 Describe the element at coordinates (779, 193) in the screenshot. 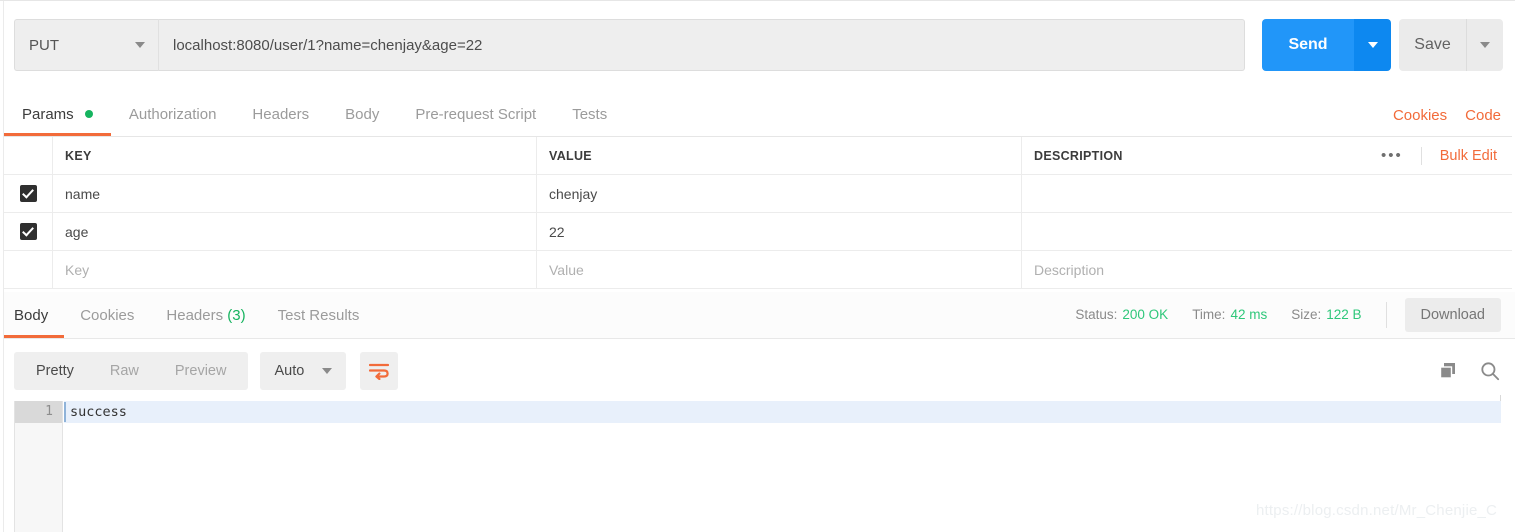

I see `row-value-input: chenjay` at that location.